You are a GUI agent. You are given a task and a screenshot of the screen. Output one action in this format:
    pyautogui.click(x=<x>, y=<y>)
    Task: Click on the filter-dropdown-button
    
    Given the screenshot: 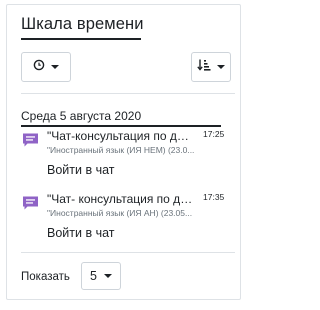 What is the action you would take?
    pyautogui.click(x=46, y=67)
    